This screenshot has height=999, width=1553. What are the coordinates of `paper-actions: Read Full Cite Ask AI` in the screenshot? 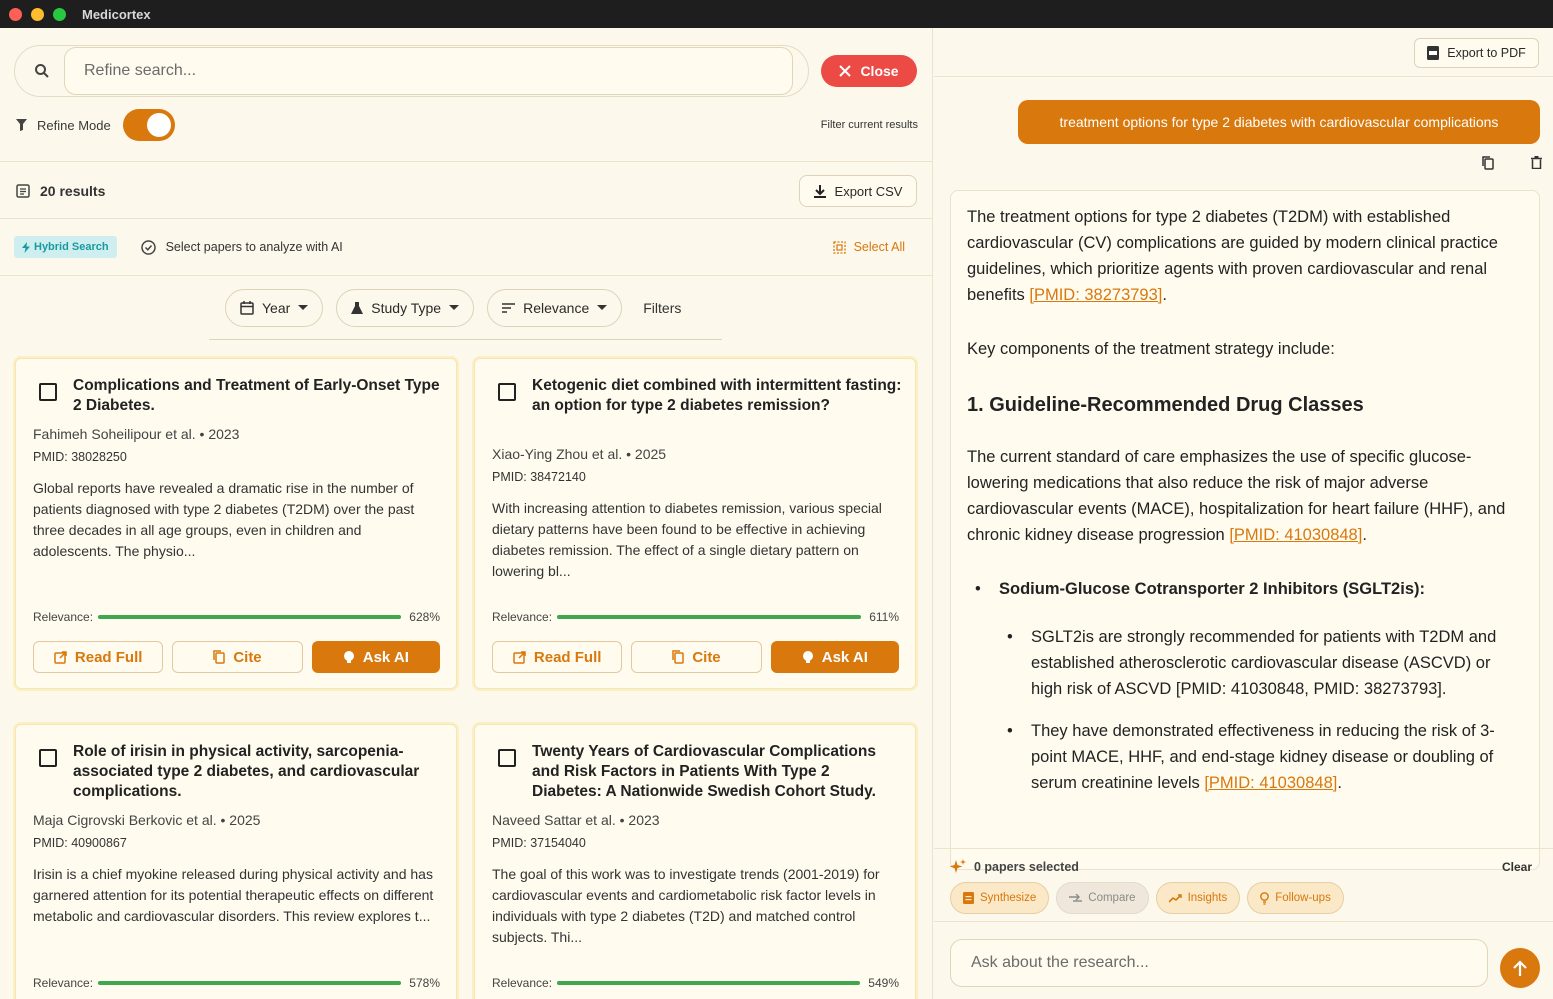 It's located at (236, 657).